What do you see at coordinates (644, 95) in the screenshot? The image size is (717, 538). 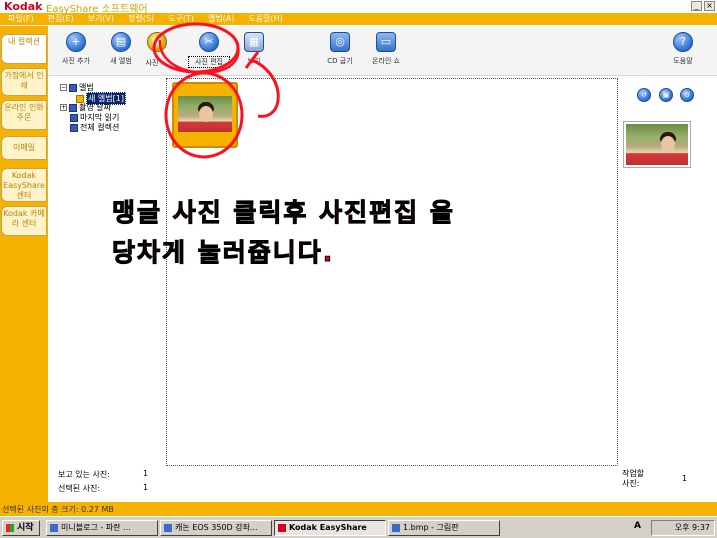 I see `rotate-icon: ↺` at bounding box center [644, 95].